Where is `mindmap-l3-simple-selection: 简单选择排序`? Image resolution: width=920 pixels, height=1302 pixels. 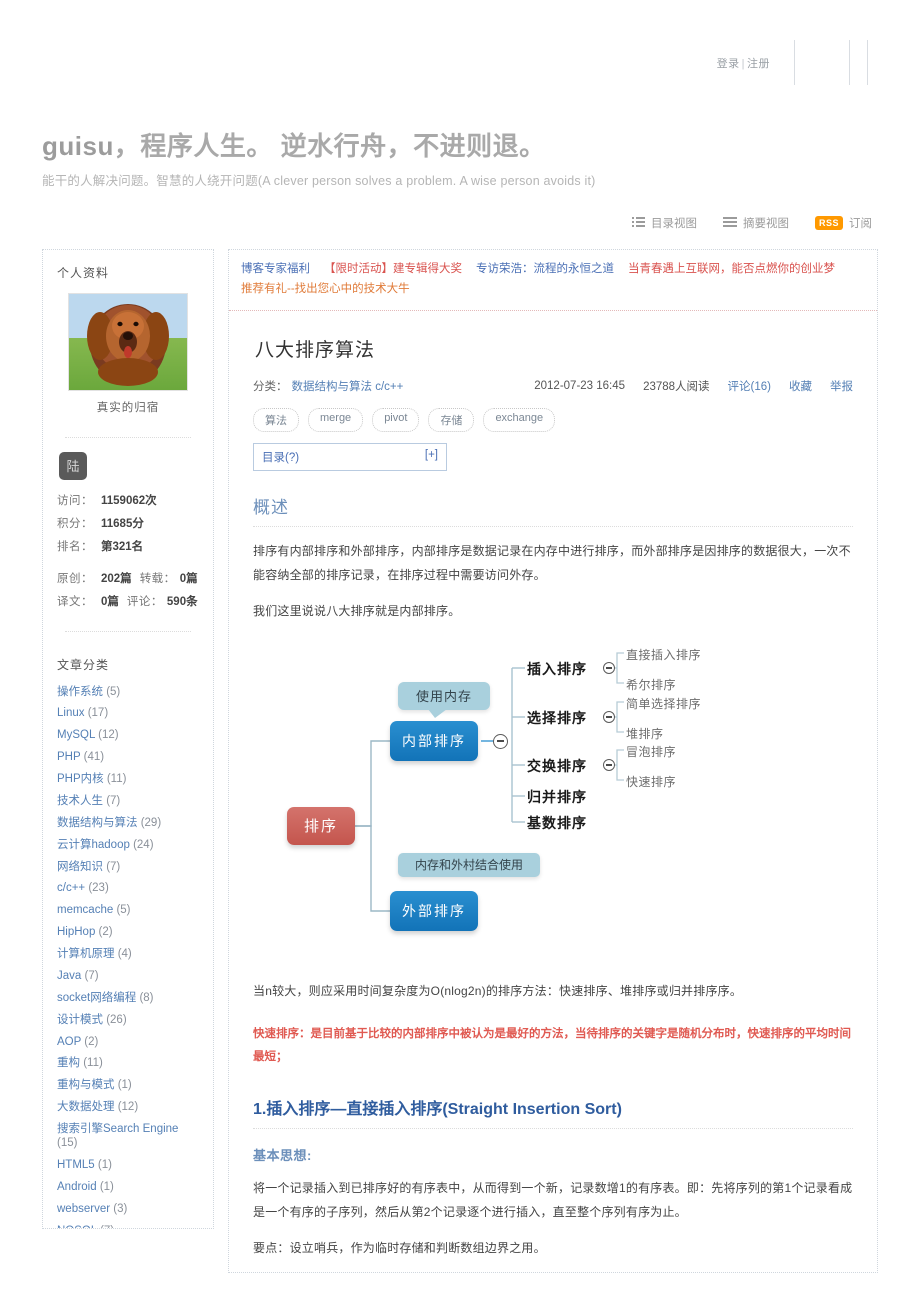 mindmap-l3-simple-selection: 简单选择排序 is located at coordinates (663, 703).